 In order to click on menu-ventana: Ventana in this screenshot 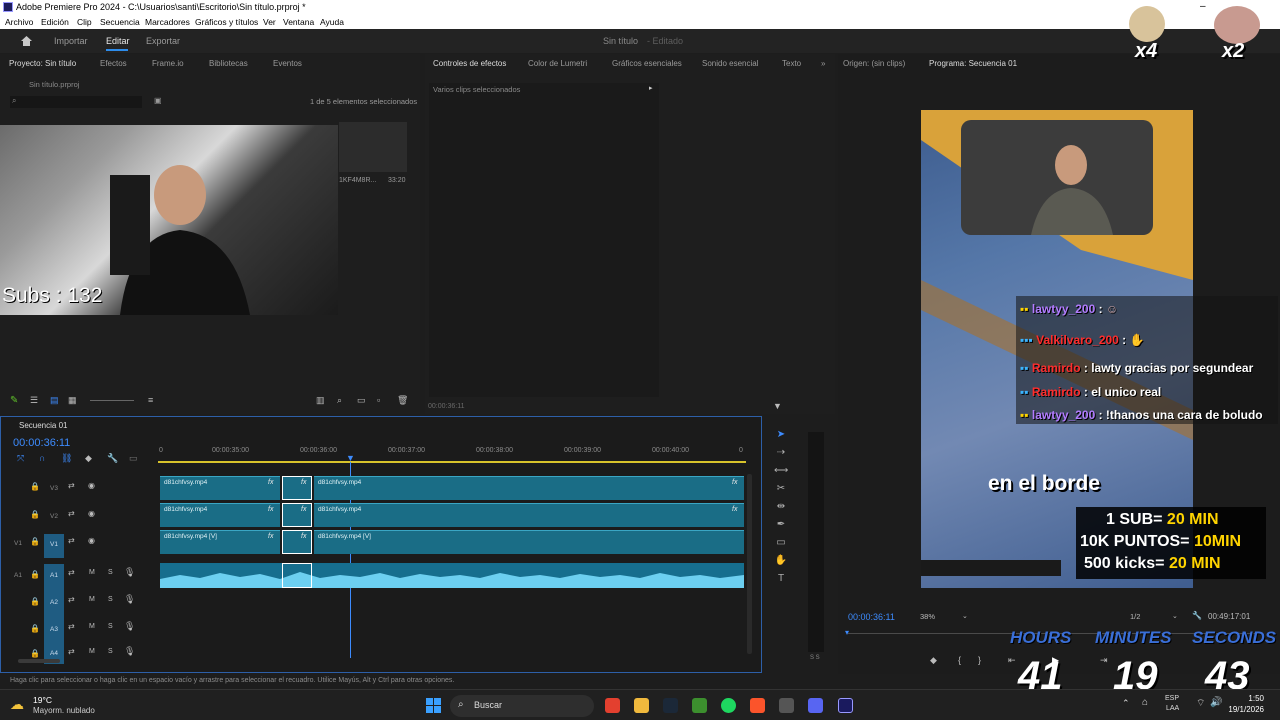, I will do `click(298, 22)`.